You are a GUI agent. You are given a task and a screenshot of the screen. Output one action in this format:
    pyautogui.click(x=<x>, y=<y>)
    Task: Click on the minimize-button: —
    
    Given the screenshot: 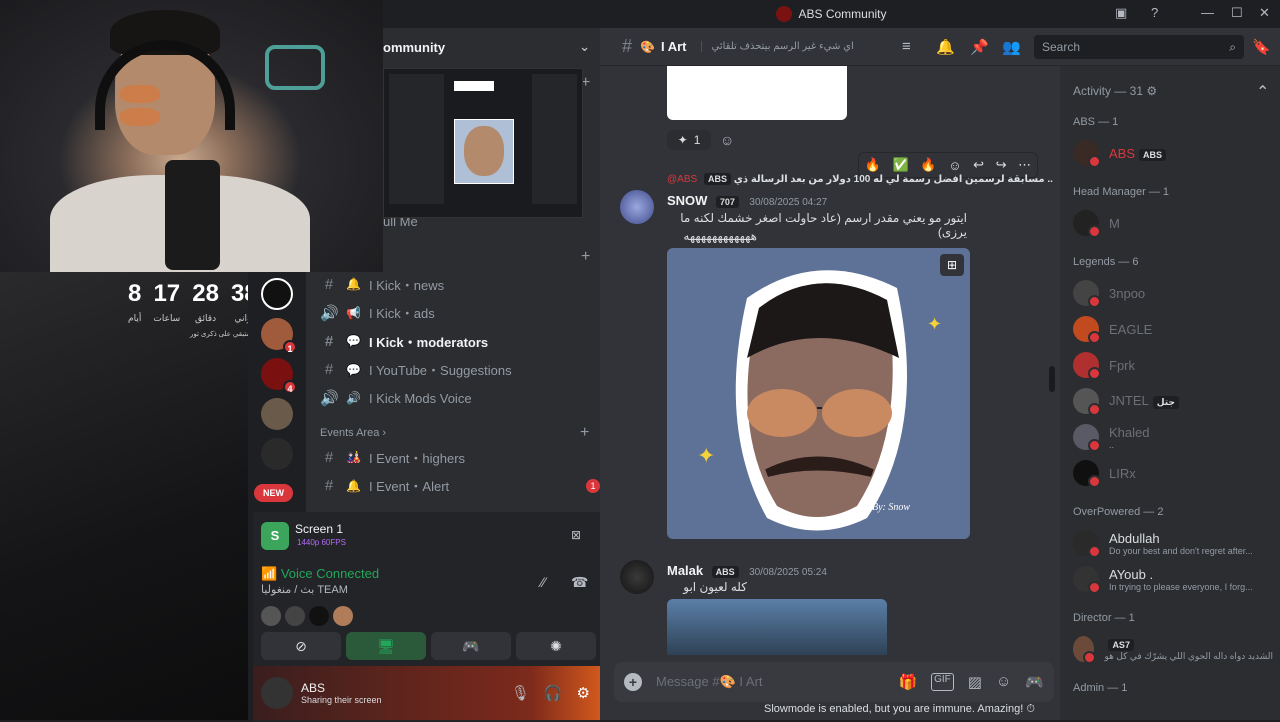 What is the action you would take?
    pyautogui.click(x=1207, y=12)
    